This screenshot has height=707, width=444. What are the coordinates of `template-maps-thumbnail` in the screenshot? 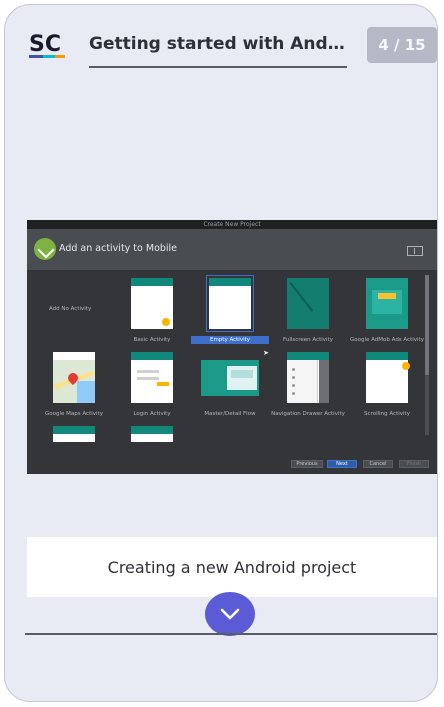 It's located at (74, 377).